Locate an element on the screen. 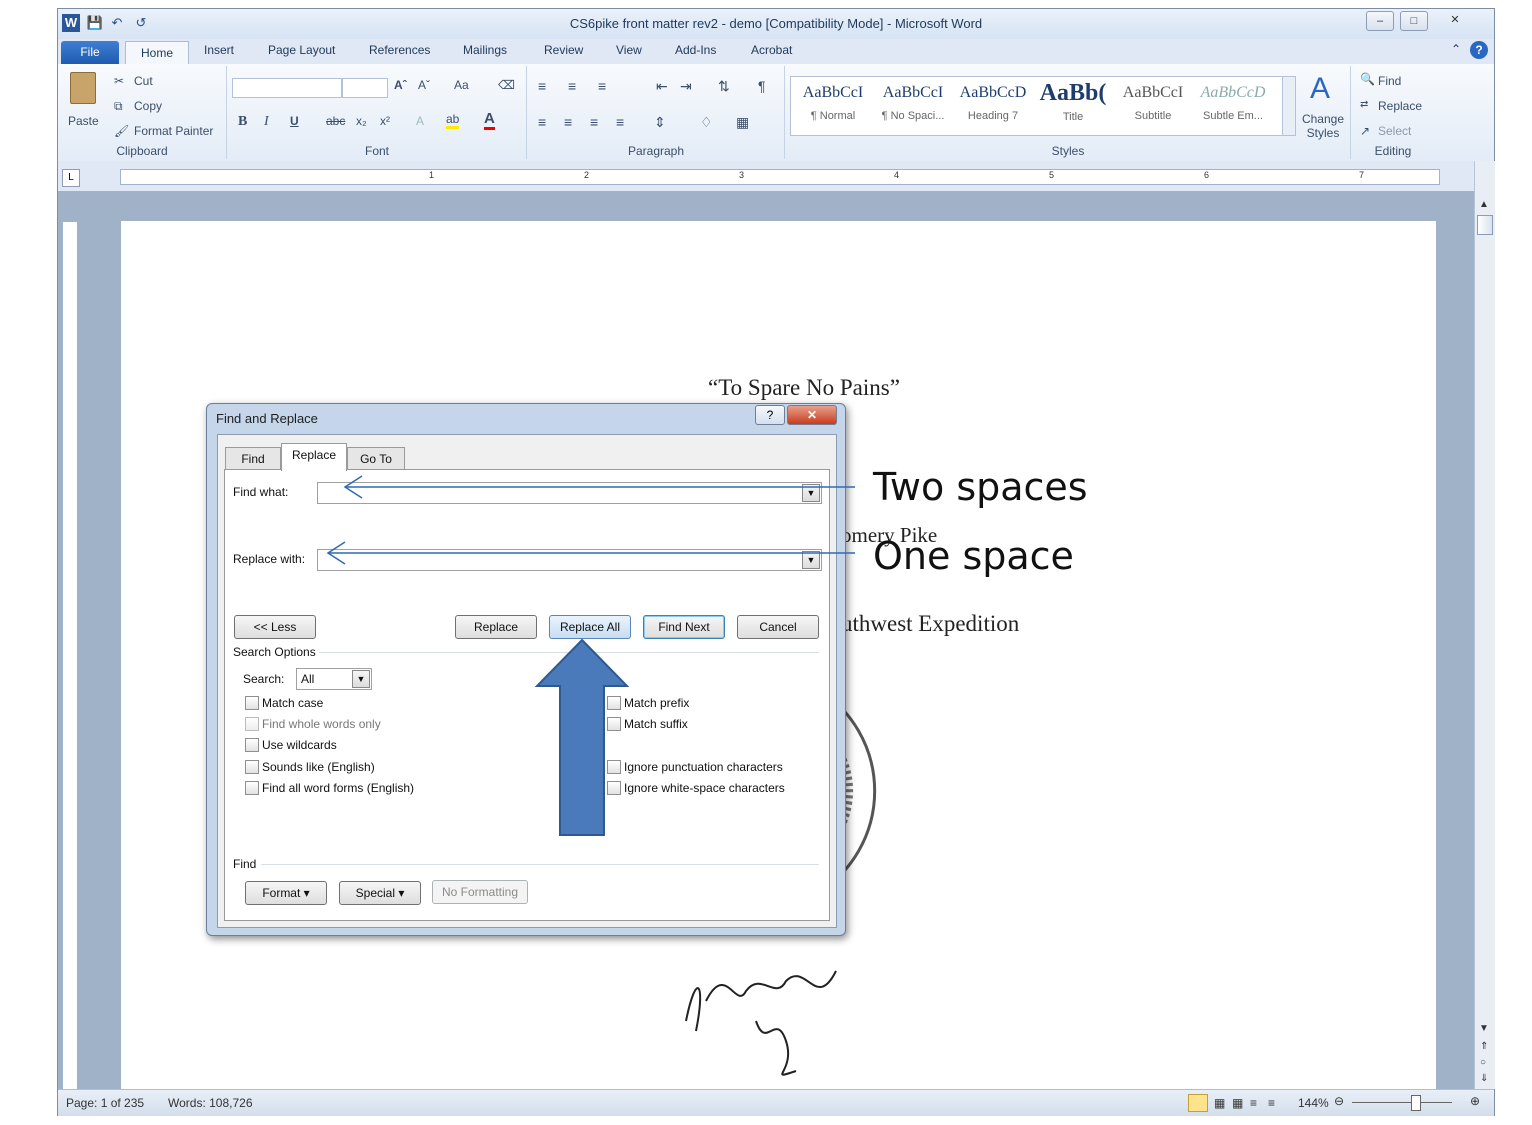  annotation-overlay is located at coordinates (590, 655).